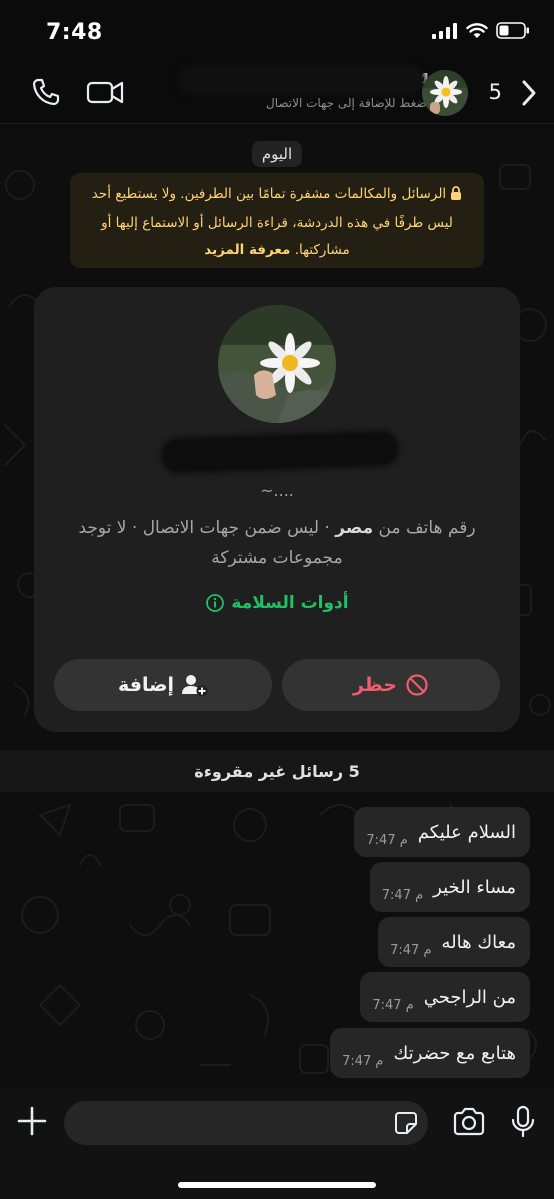  What do you see at coordinates (247, 250) in the screenshot?
I see `learn-more-link: معرفة المزيد` at bounding box center [247, 250].